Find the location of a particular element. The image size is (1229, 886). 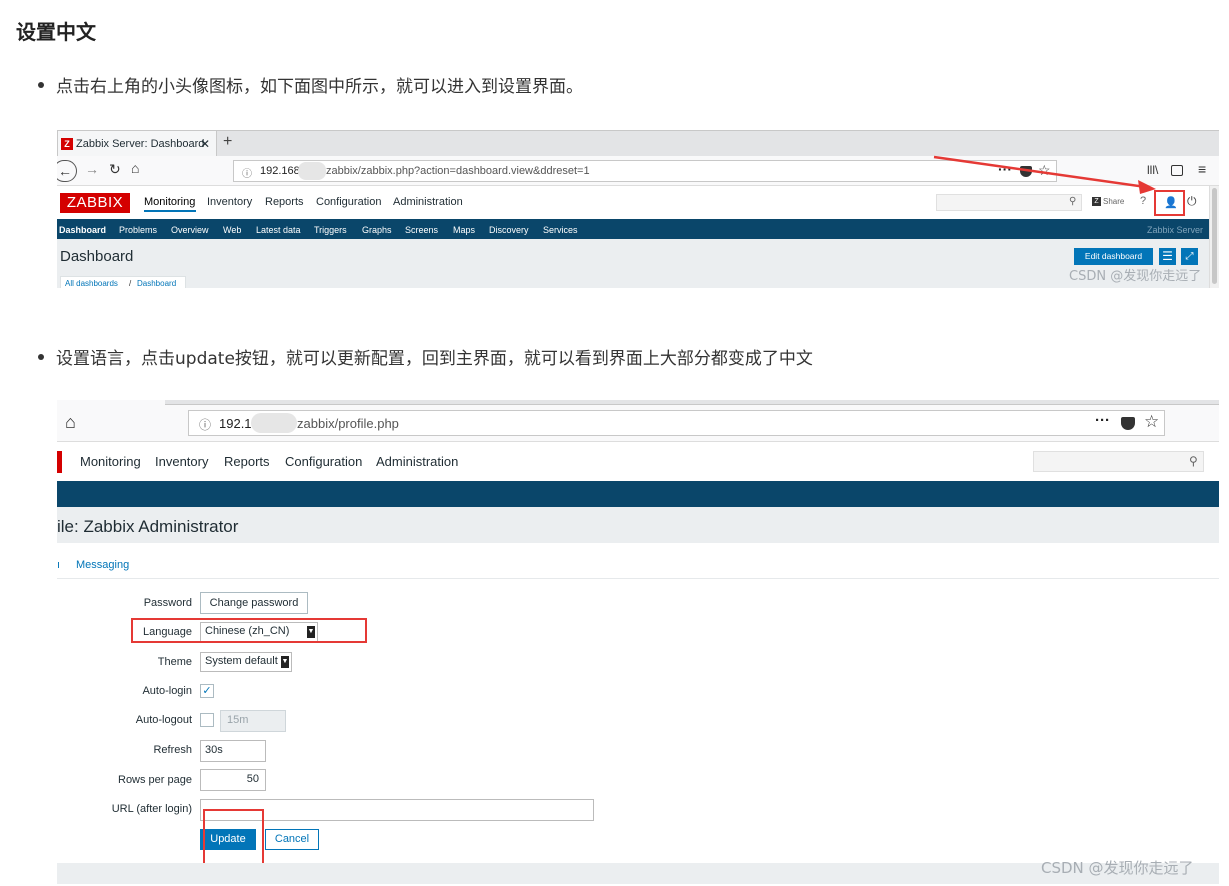

password-label: Password is located at coordinates (167, 603).